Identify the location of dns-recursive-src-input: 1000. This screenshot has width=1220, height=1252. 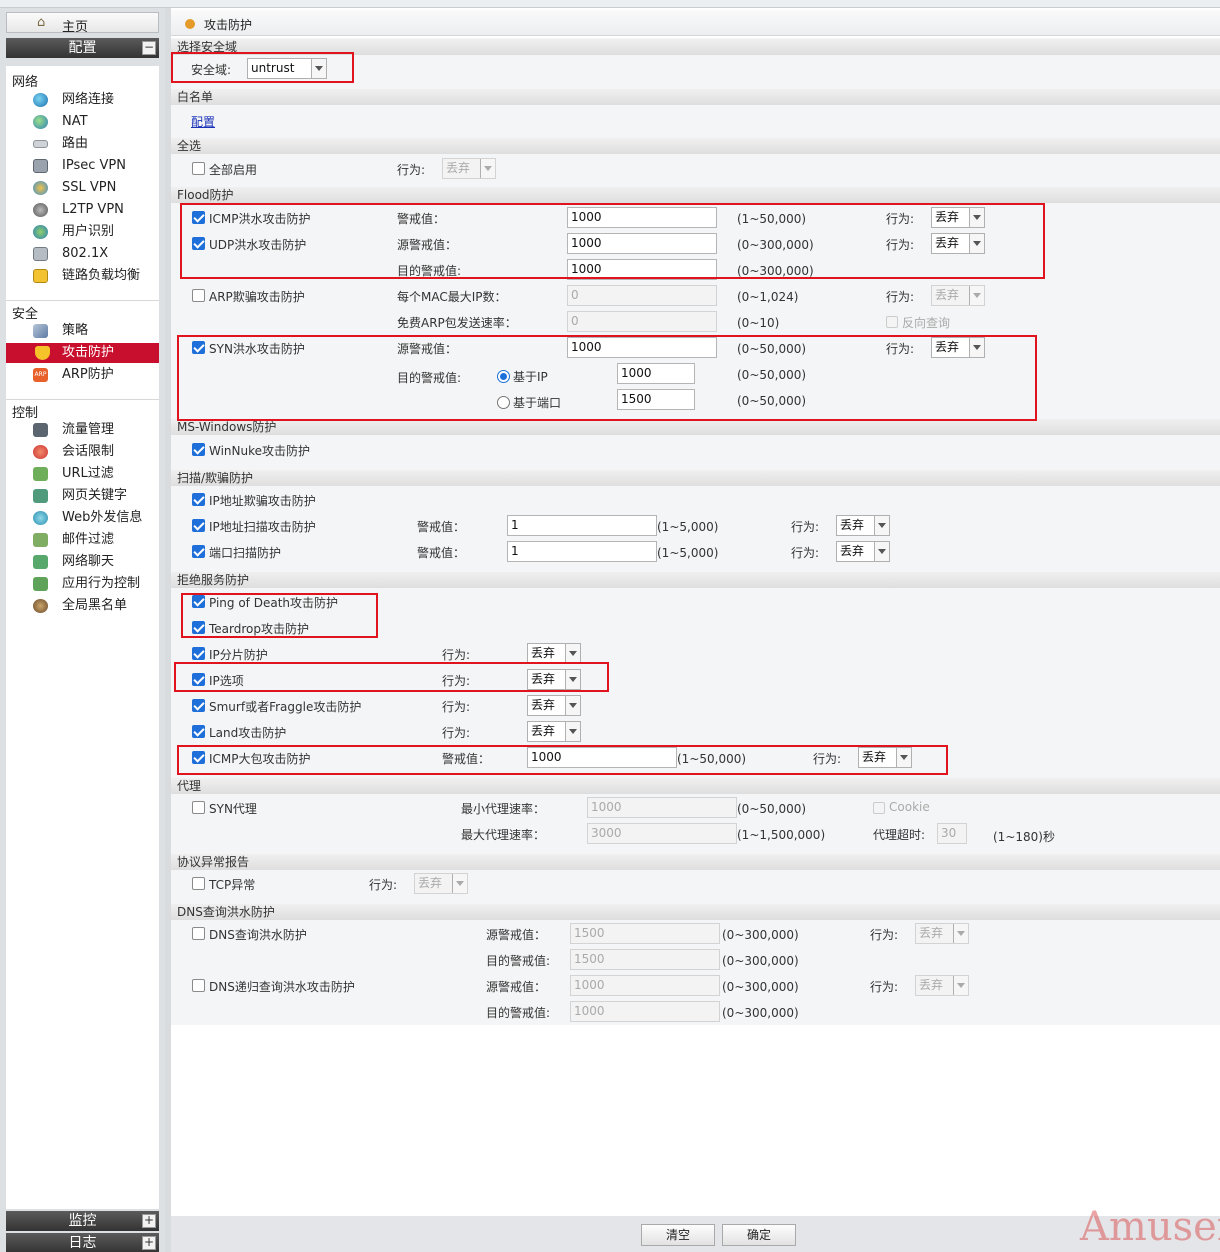
(645, 985).